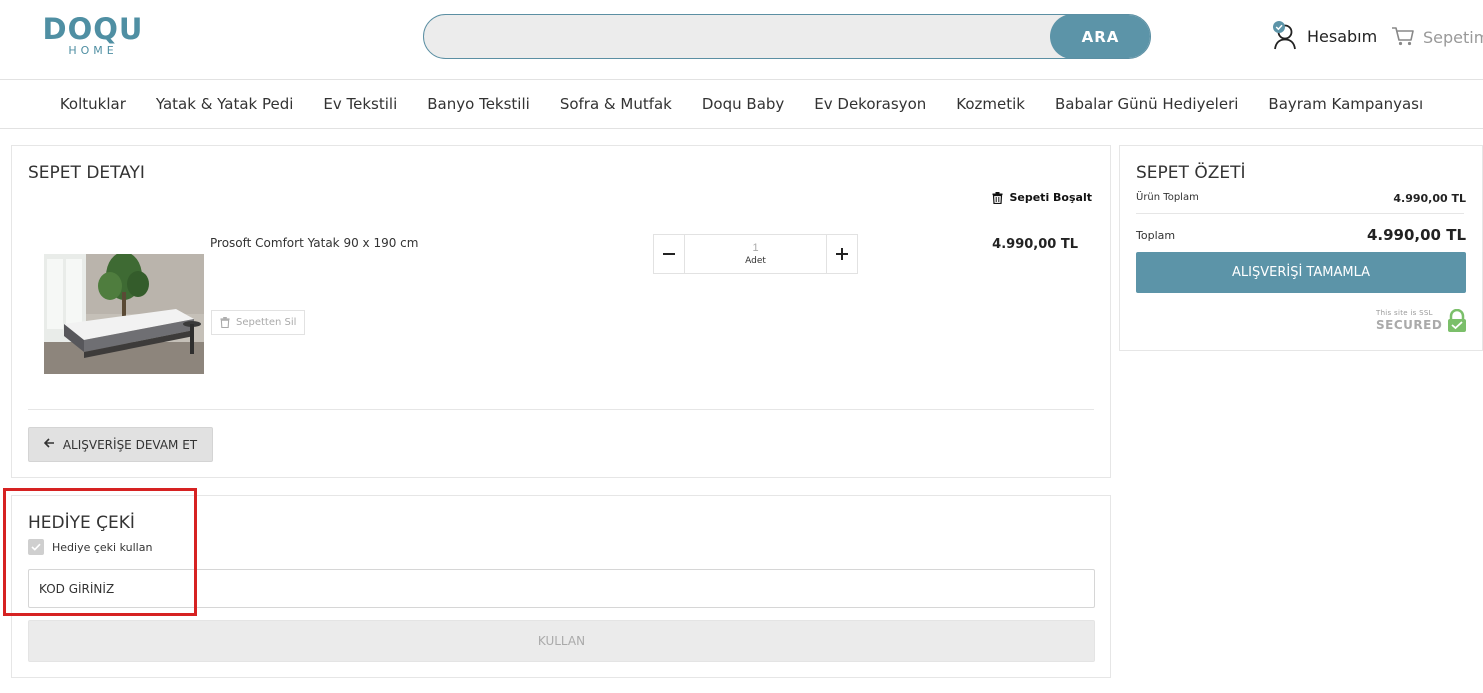 The height and width of the screenshot is (693, 1483). I want to click on gift-card-checkbox: Hediye çeki kullan, so click(90, 547).